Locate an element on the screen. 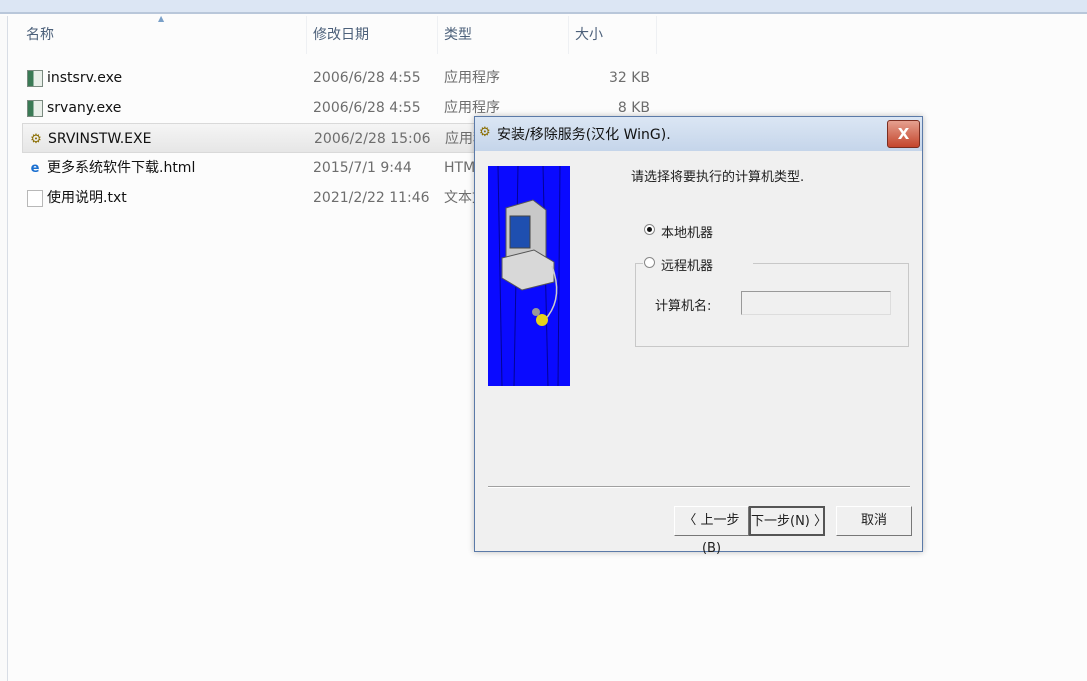 Image resolution: width=1087 pixels, height=681 pixels. computer-name-input is located at coordinates (816, 303).